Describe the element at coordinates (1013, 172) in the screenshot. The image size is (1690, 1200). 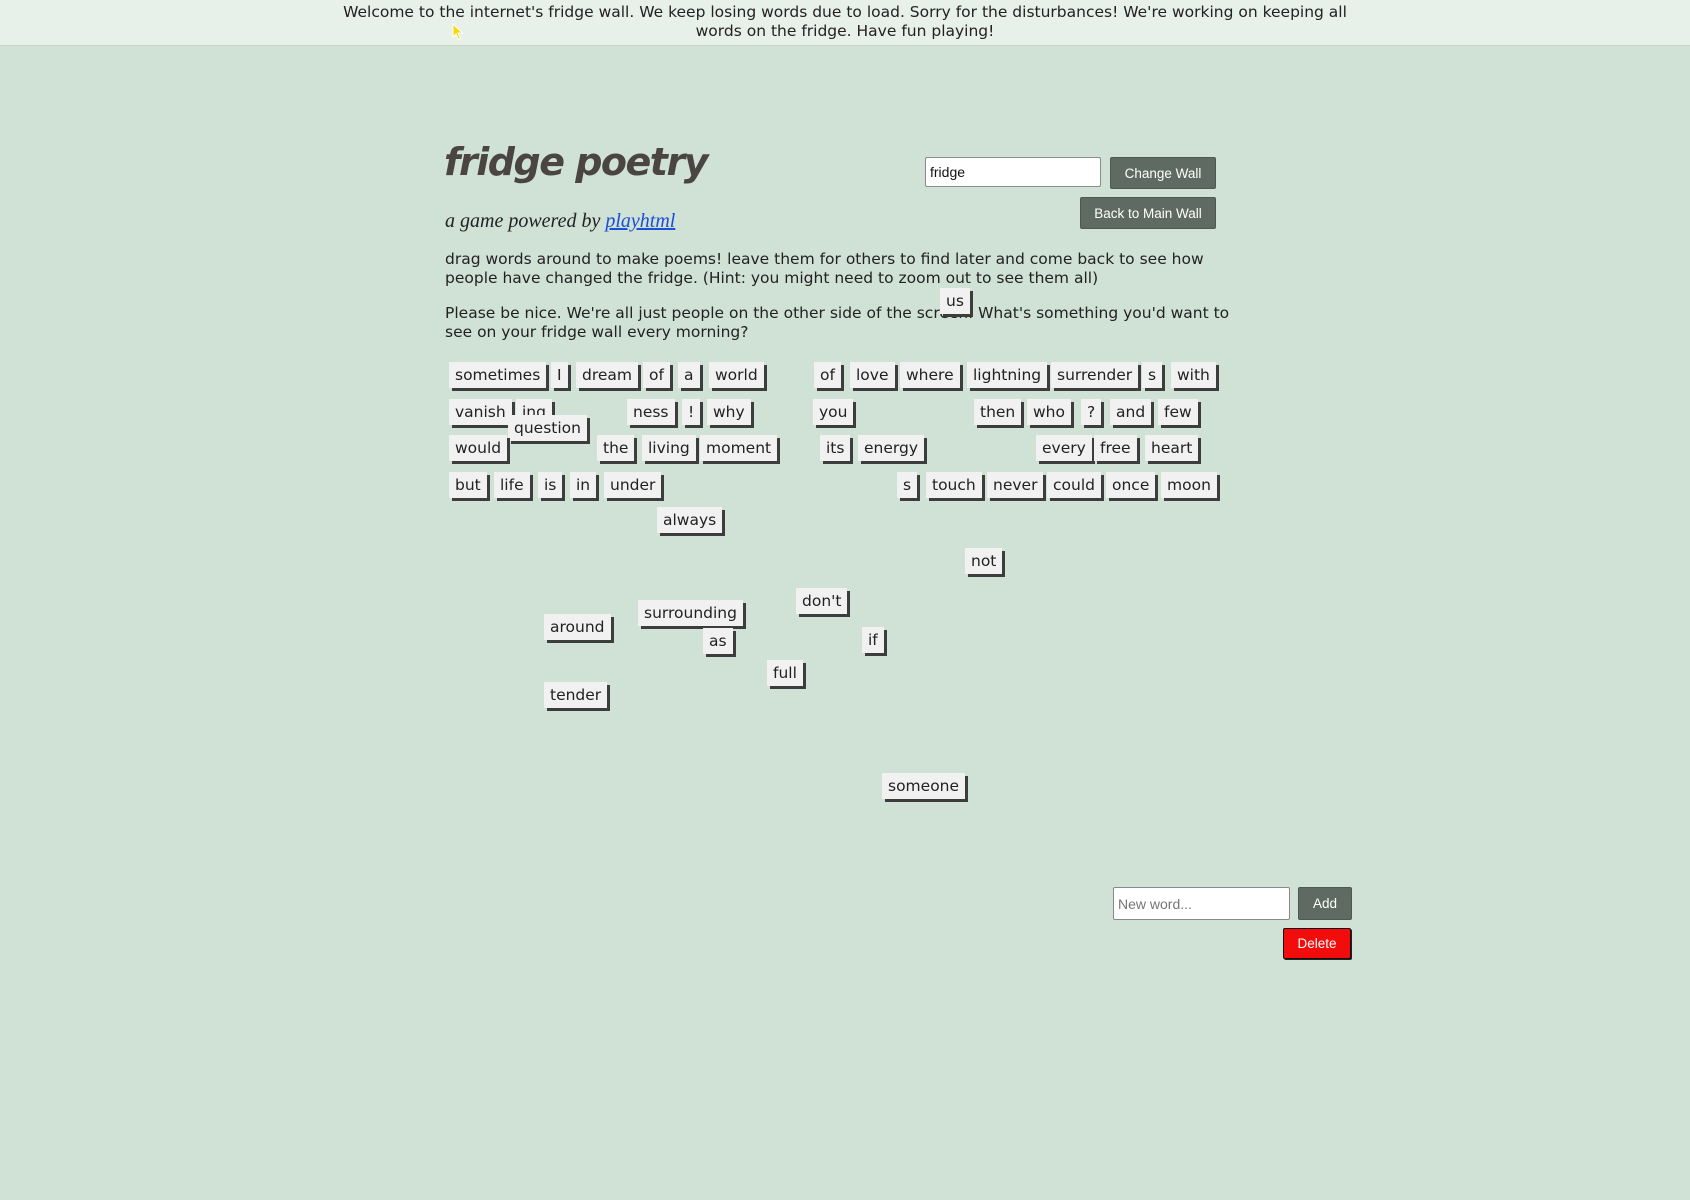
I see `wall-name-input` at that location.